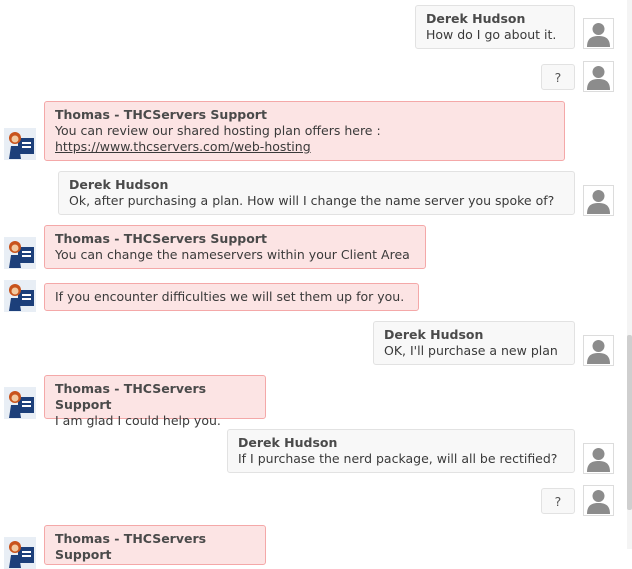  I want to click on hosting-link: https://www.thcservers.com/web-hosting, so click(304, 147).